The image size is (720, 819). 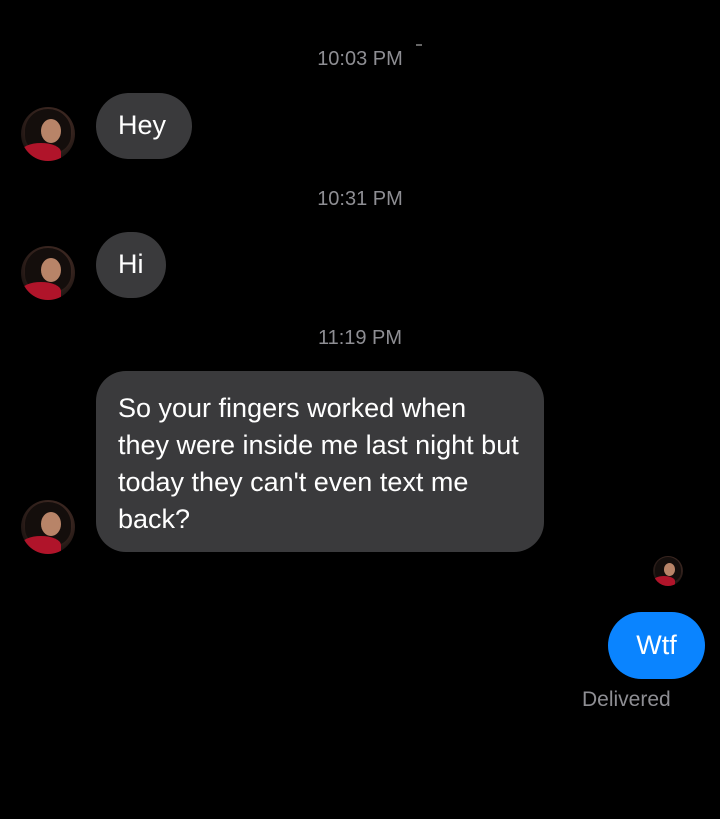 What do you see at coordinates (419, 45) in the screenshot?
I see `status-mark` at bounding box center [419, 45].